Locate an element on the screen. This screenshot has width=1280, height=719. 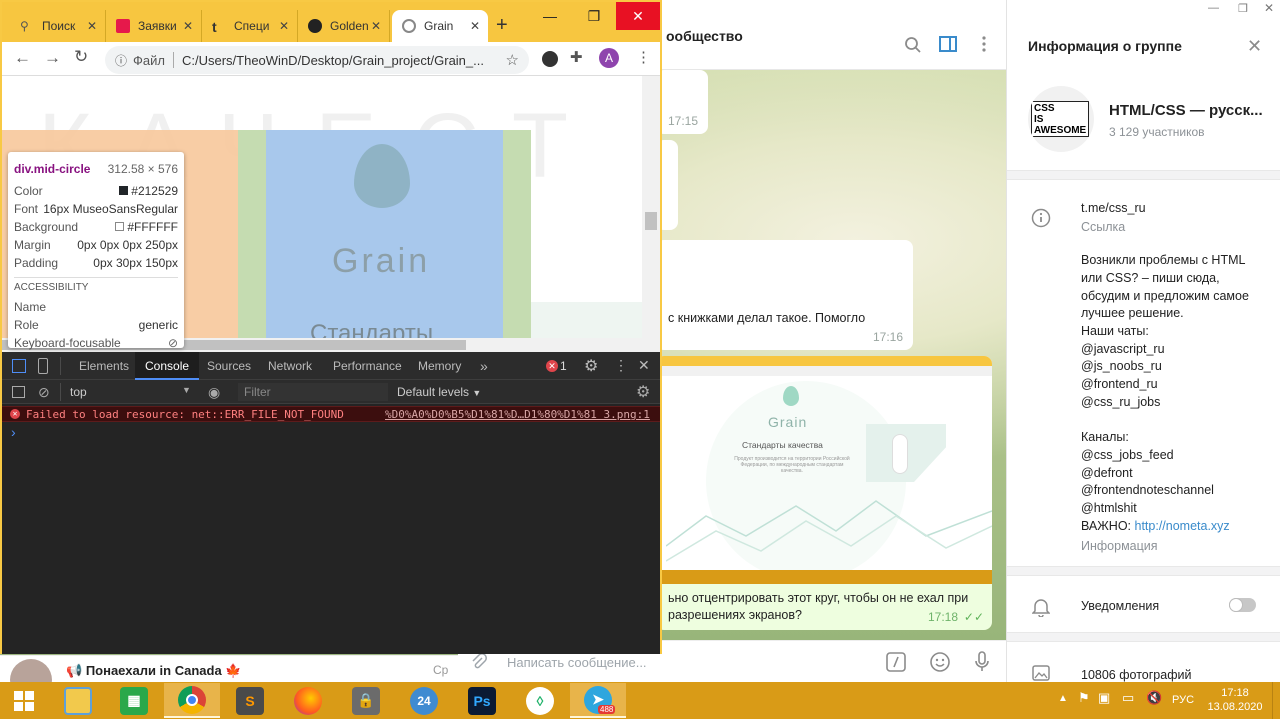
volume-muted-icon: 🔇 is located at coordinates (1154, 698).